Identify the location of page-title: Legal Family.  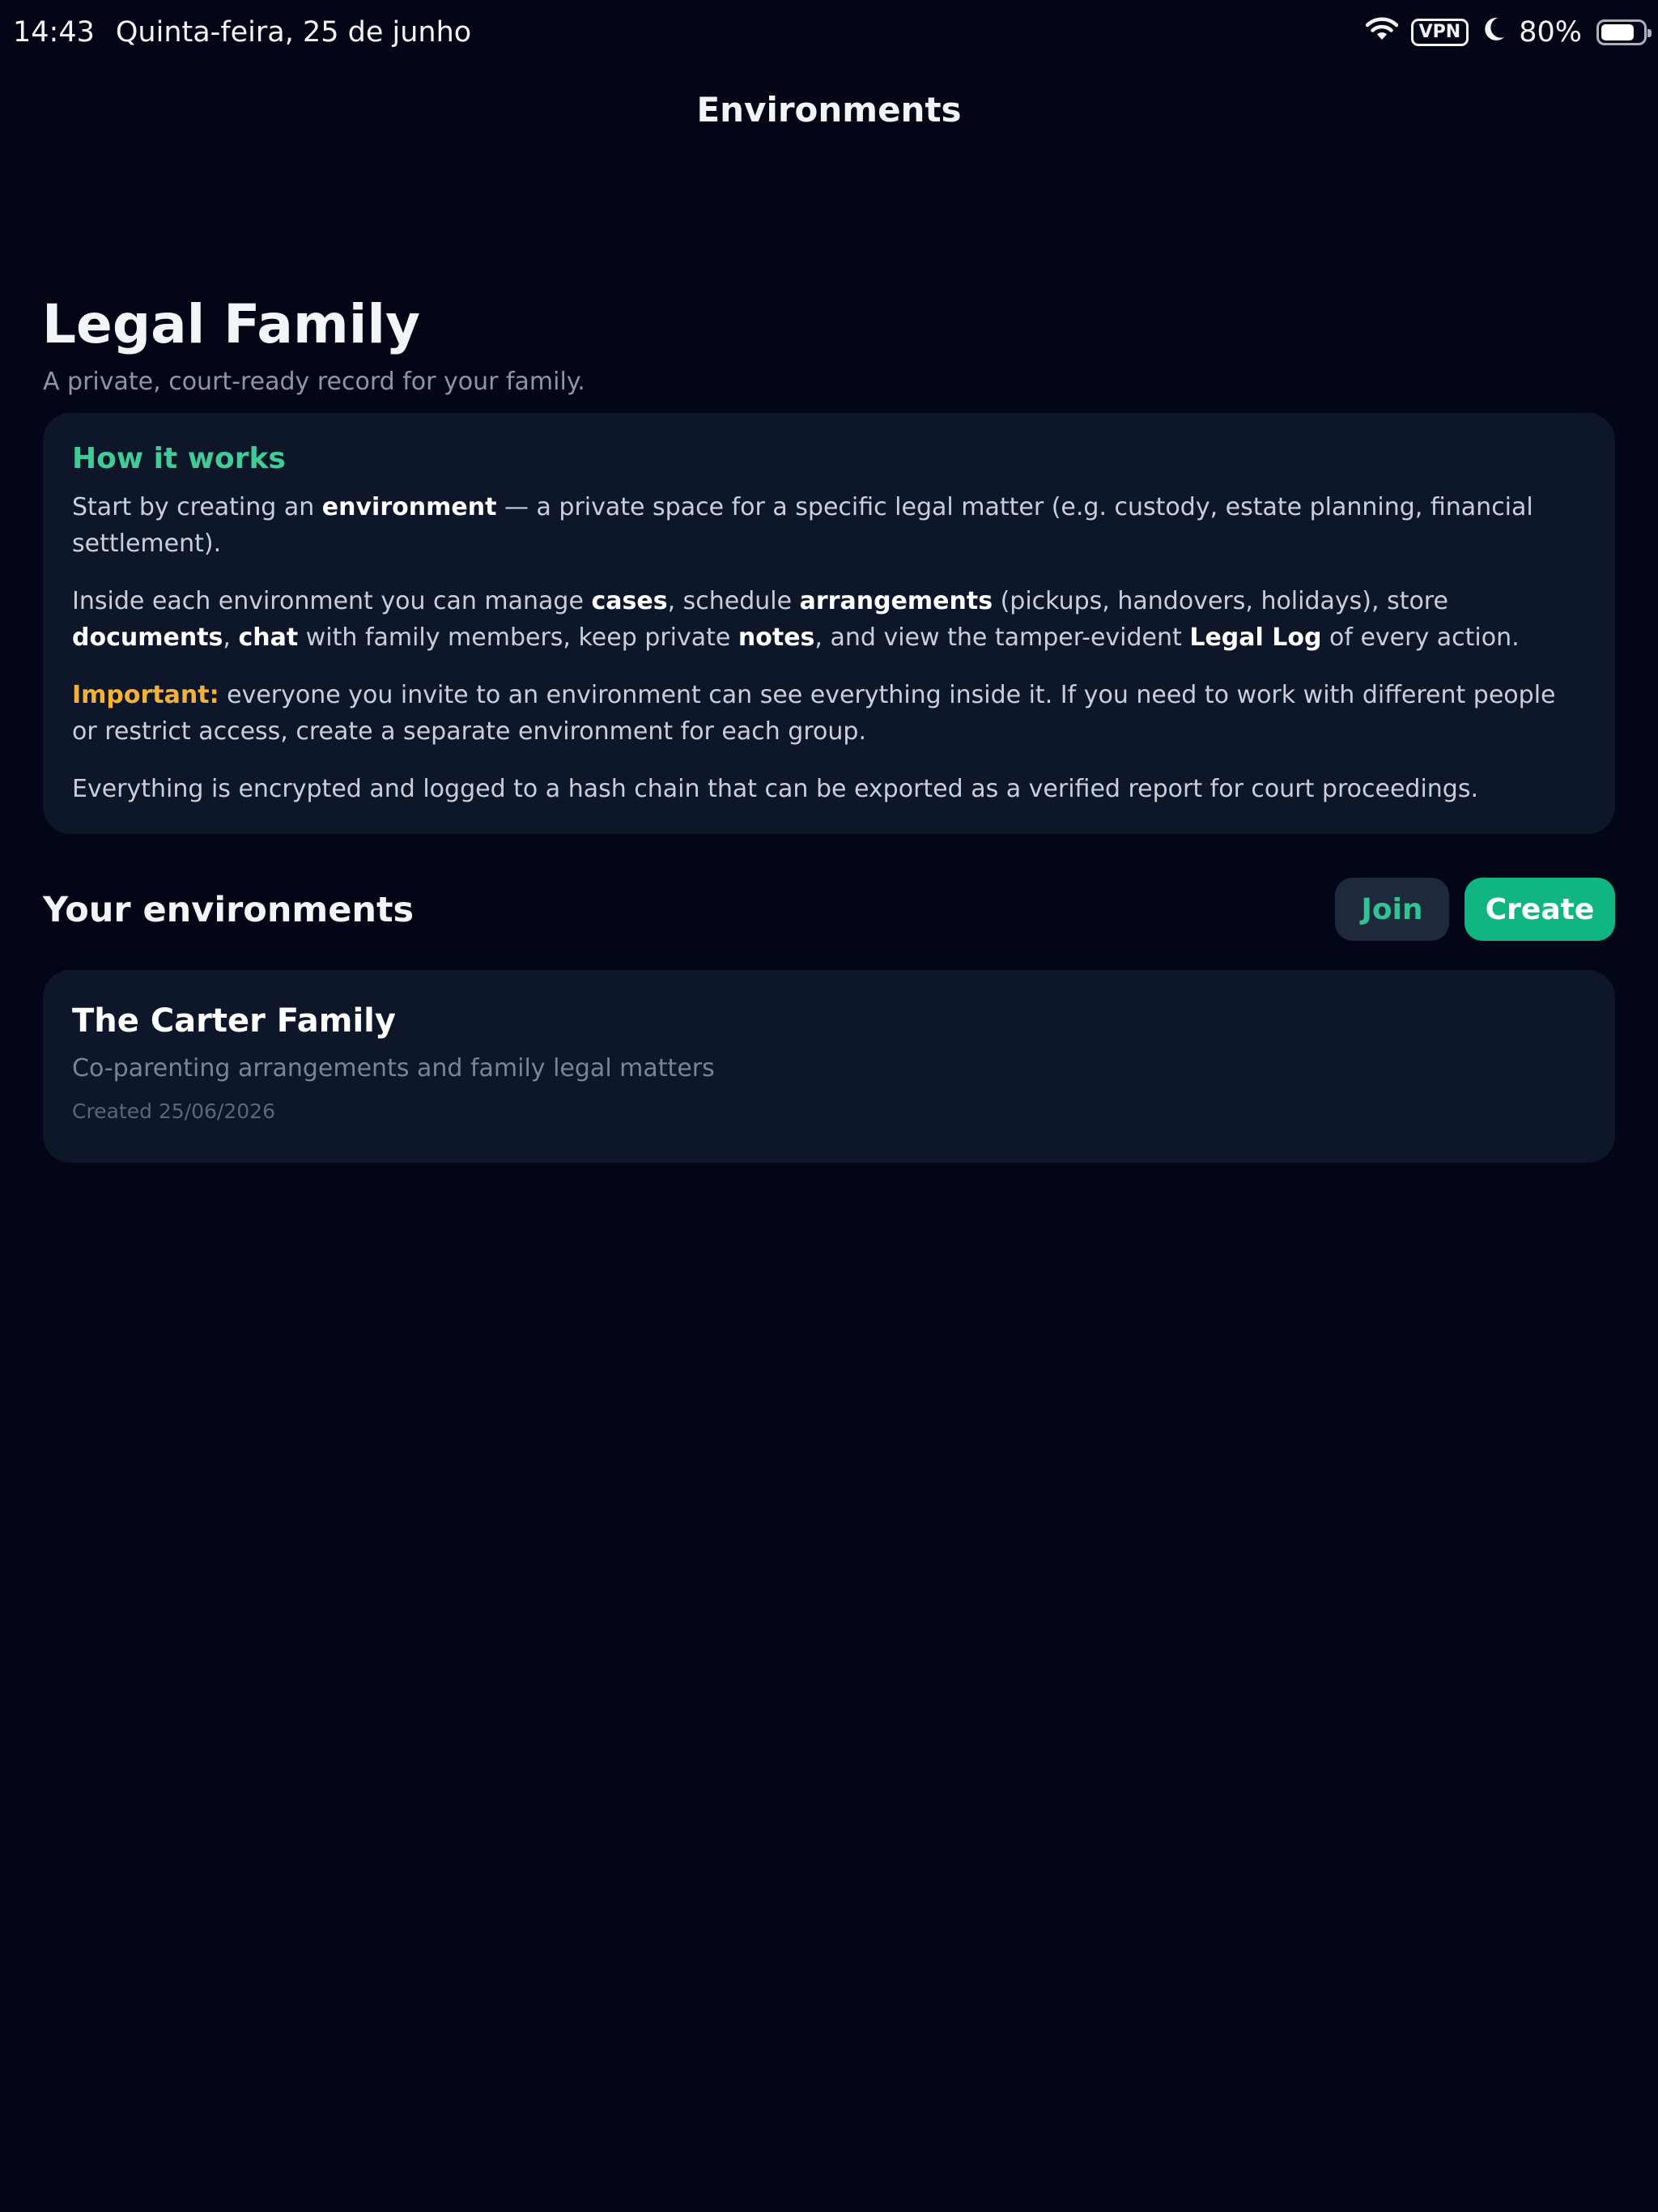
(231, 324).